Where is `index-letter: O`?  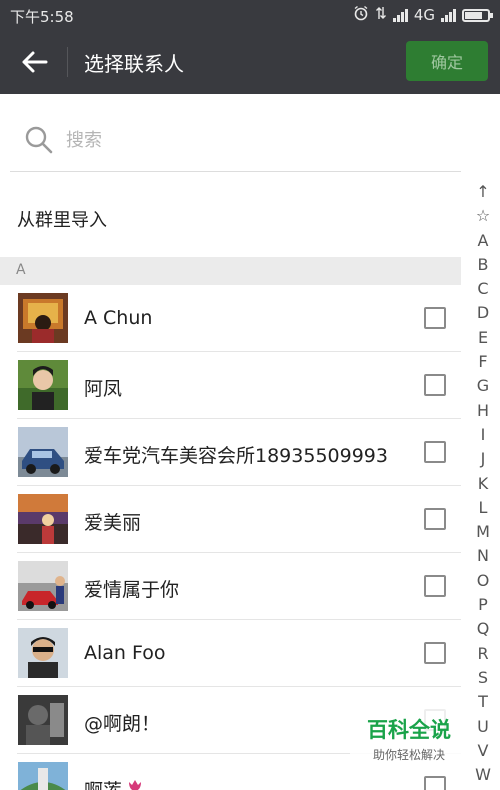
index-letter: O is located at coordinates (483, 581).